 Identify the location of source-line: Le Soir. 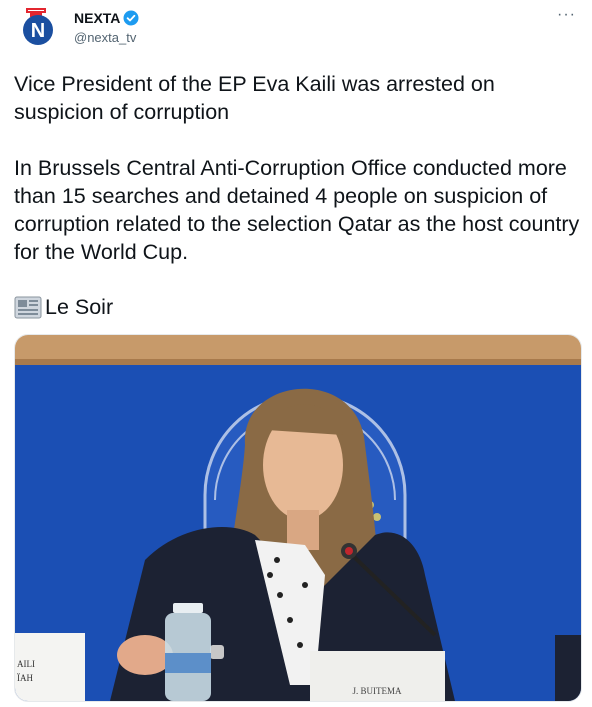
(63, 307).